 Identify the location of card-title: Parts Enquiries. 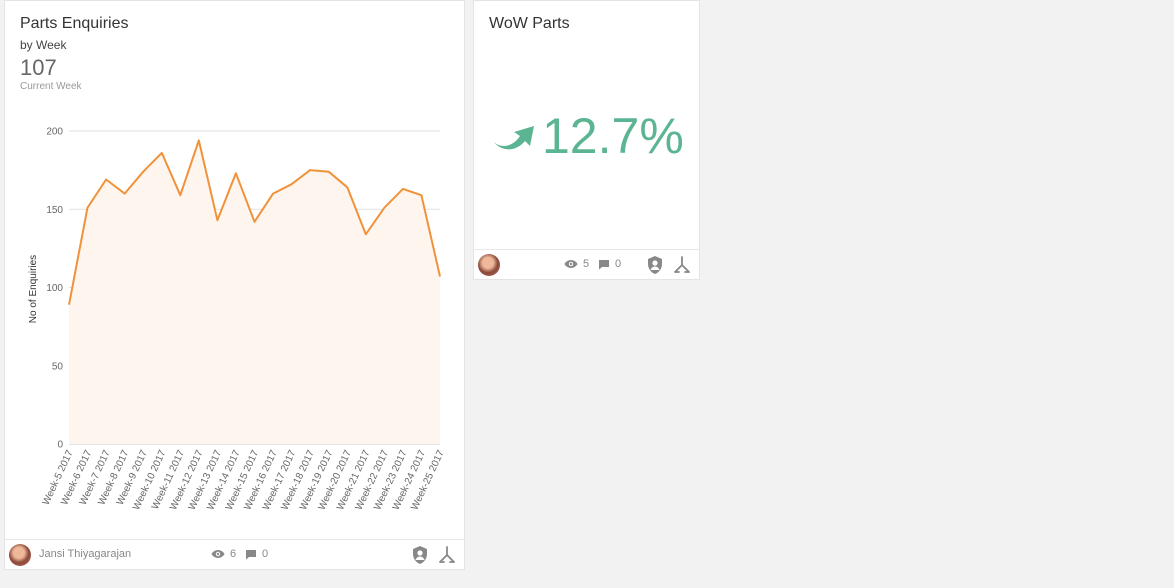
(74, 24).